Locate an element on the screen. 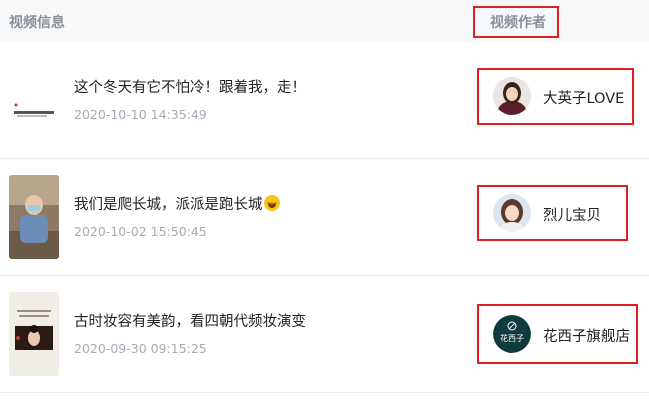  column-header-video-info: 视频信息 is located at coordinates (37, 23).